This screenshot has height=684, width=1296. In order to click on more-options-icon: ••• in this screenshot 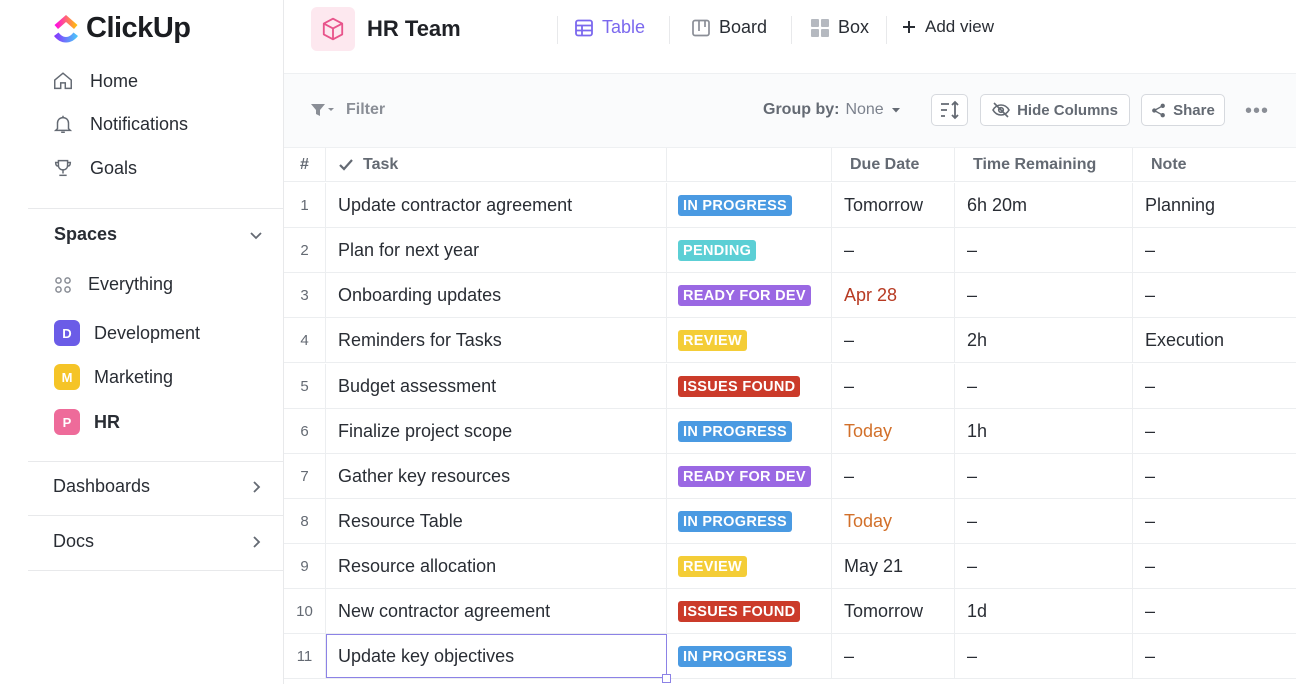, I will do `click(1257, 111)`.